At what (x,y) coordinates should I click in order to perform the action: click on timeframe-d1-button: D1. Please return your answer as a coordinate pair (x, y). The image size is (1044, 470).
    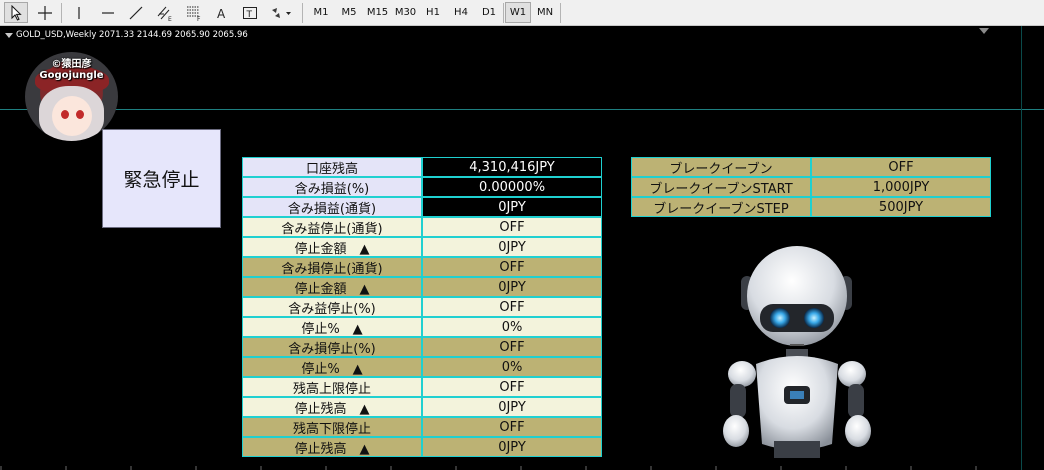
    Looking at the image, I should click on (489, 12).